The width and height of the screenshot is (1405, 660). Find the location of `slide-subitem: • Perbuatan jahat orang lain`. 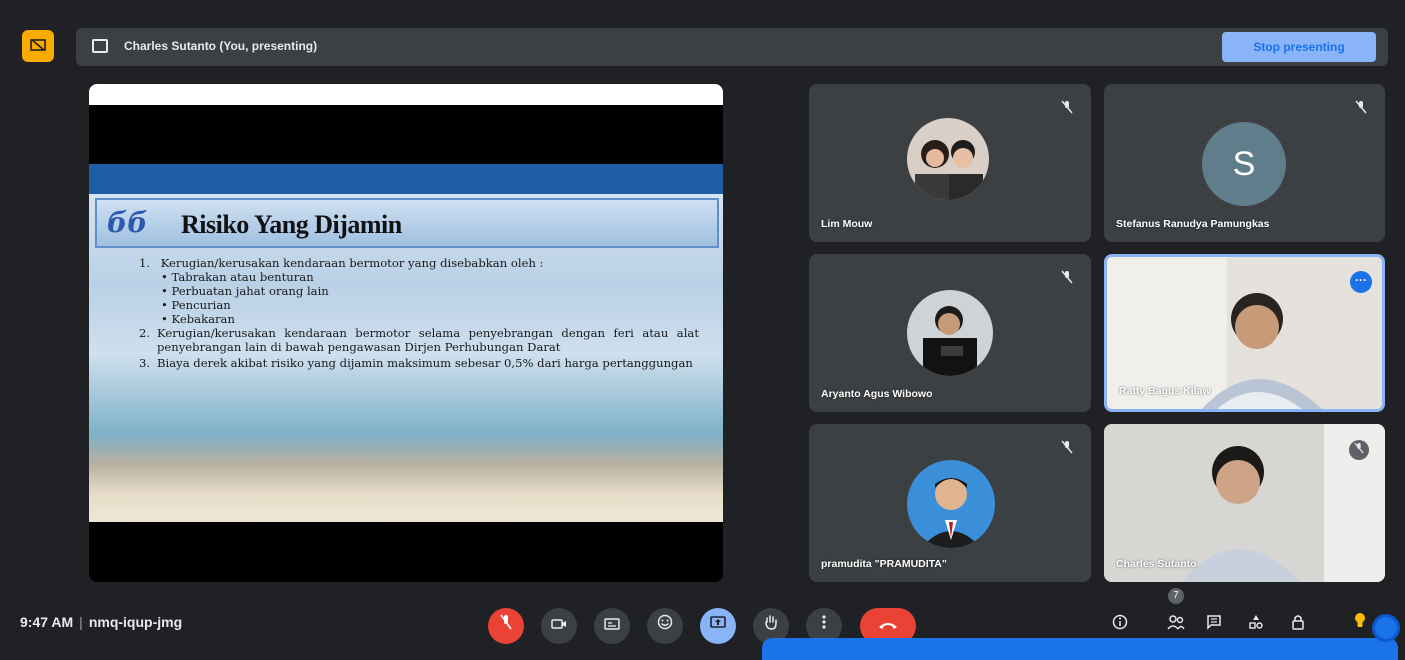

slide-subitem: • Perbuatan jahat orang lain is located at coordinates (245, 291).